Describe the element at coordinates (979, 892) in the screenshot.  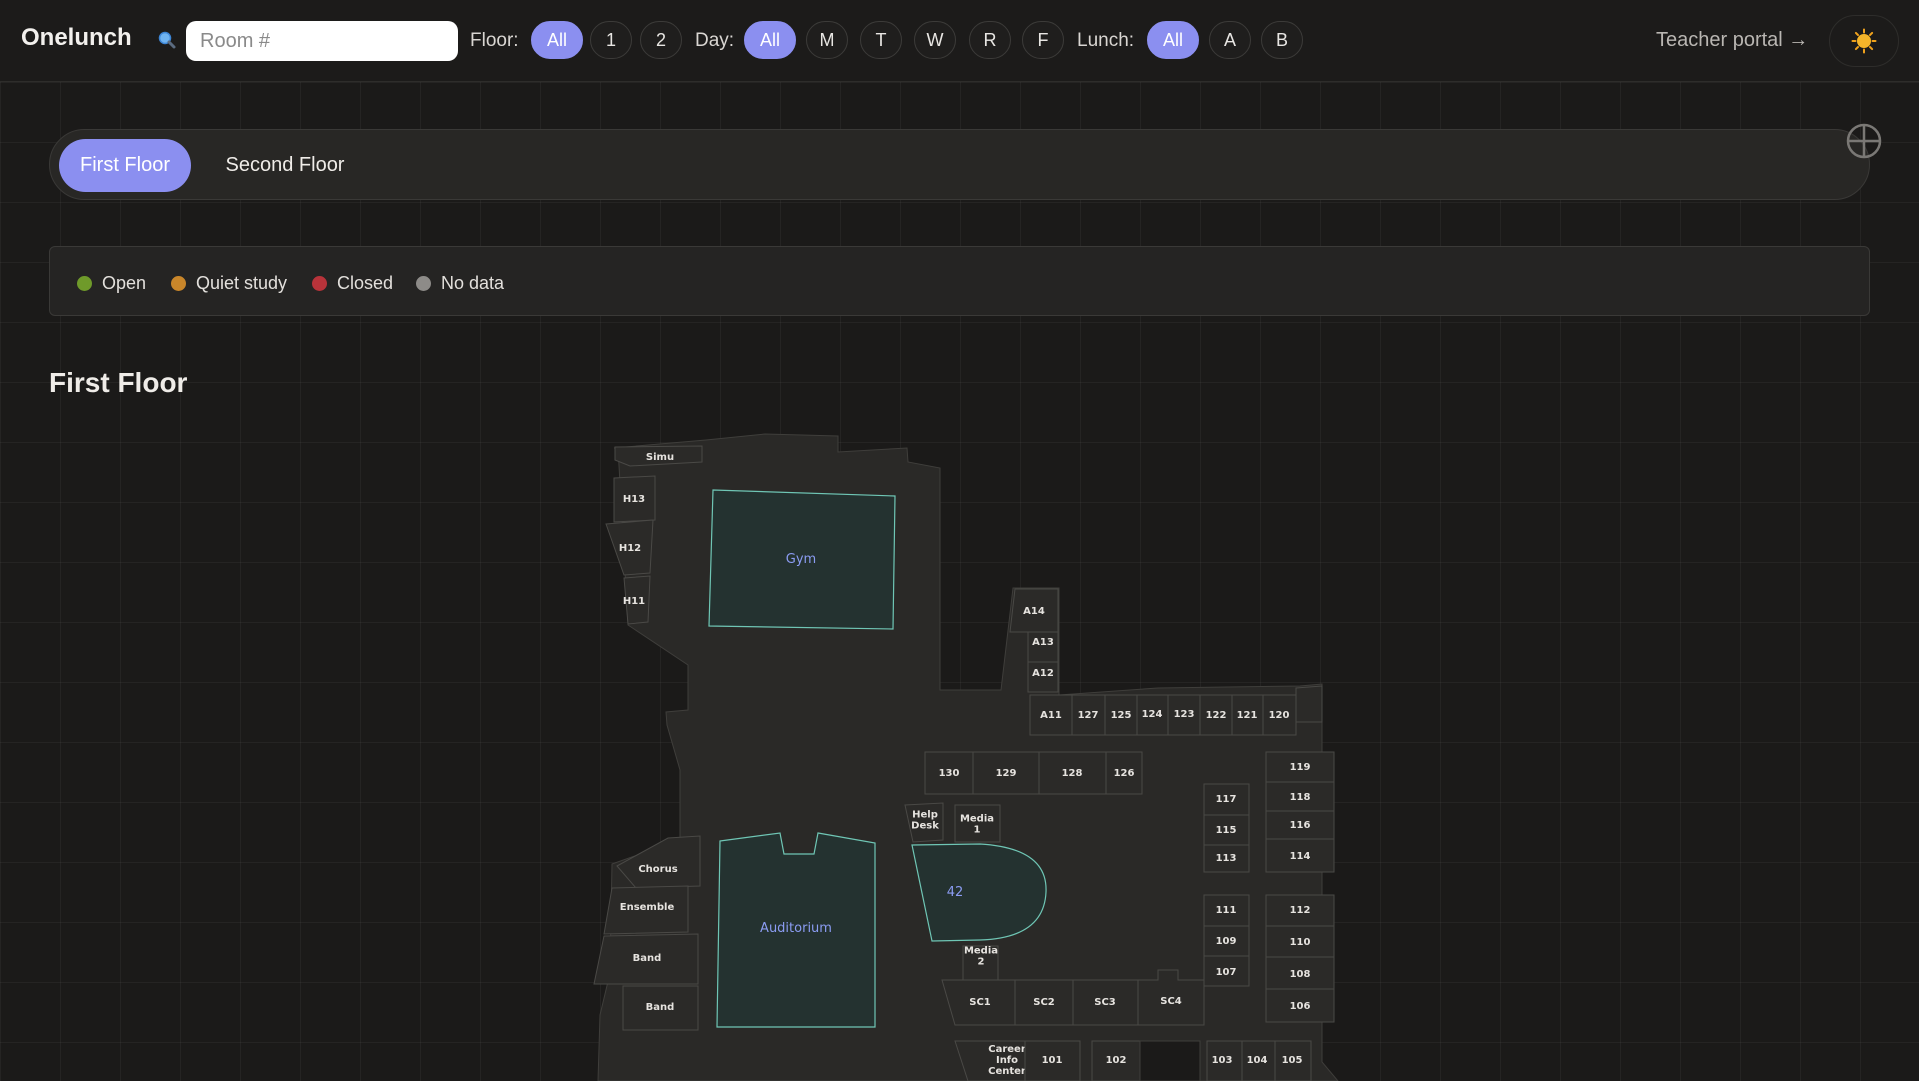
I see `room-42: 42` at that location.